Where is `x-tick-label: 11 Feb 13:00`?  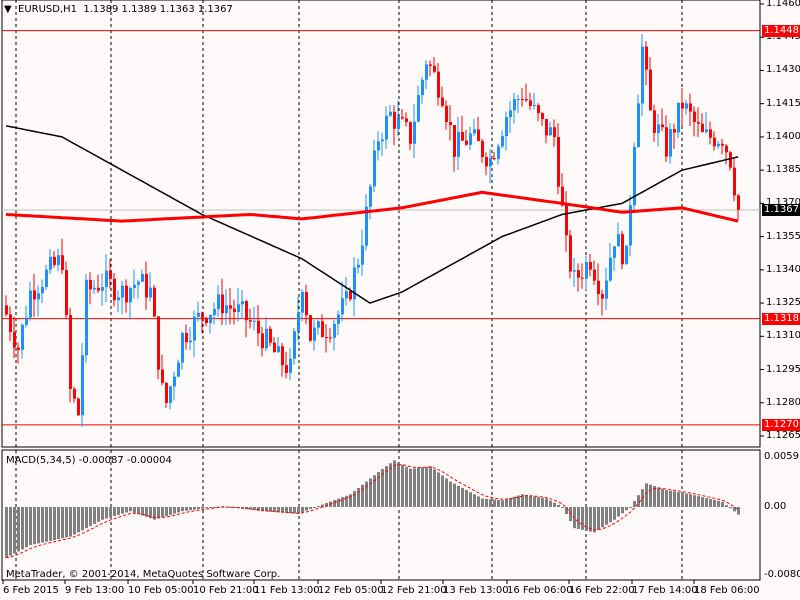
x-tick-label: 11 Feb 13:00 is located at coordinates (287, 590).